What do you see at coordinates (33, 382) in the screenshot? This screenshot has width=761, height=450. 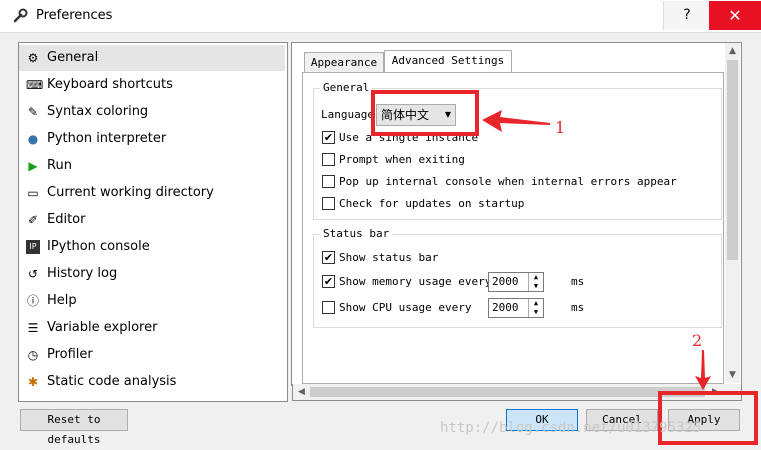 I see `magnifier-icon: ✱` at bounding box center [33, 382].